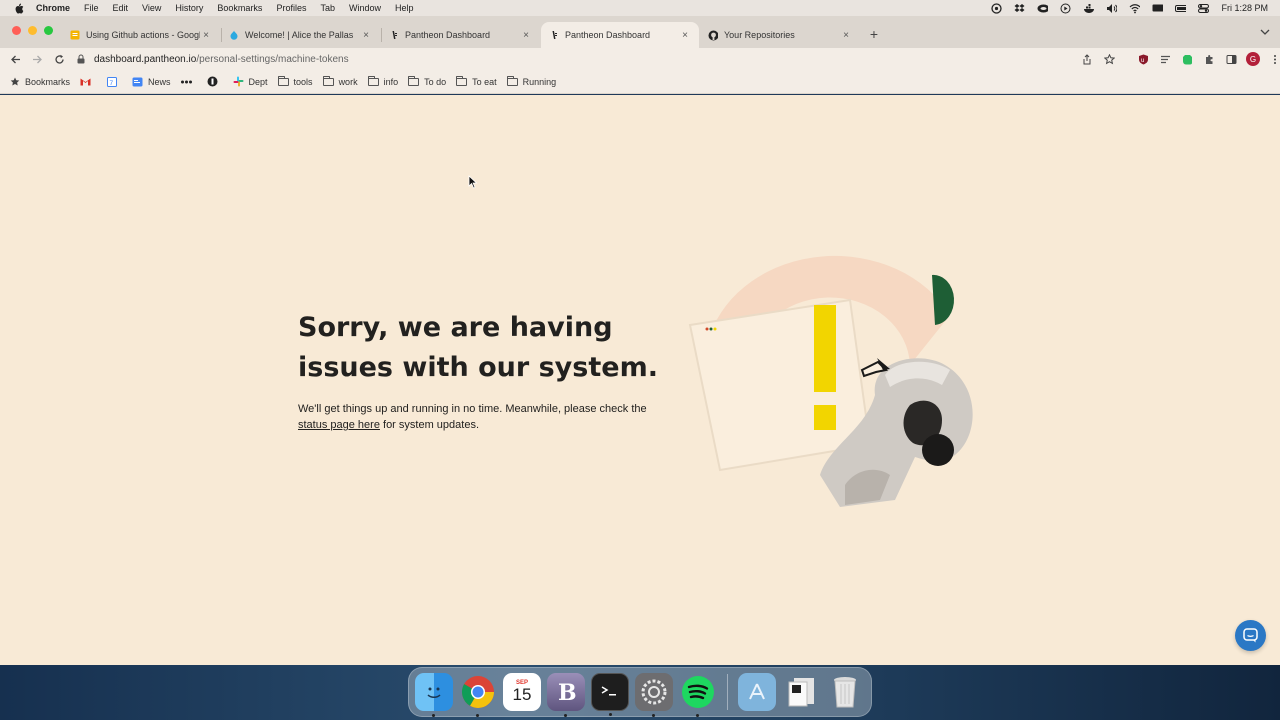  What do you see at coordinates (91, 8) in the screenshot?
I see `menu-file: File` at bounding box center [91, 8].